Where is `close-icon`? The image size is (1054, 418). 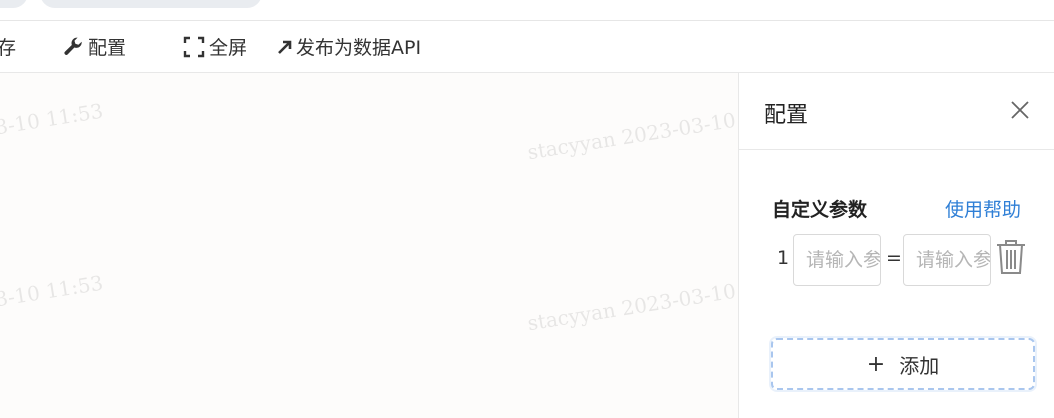 close-icon is located at coordinates (1020, 110).